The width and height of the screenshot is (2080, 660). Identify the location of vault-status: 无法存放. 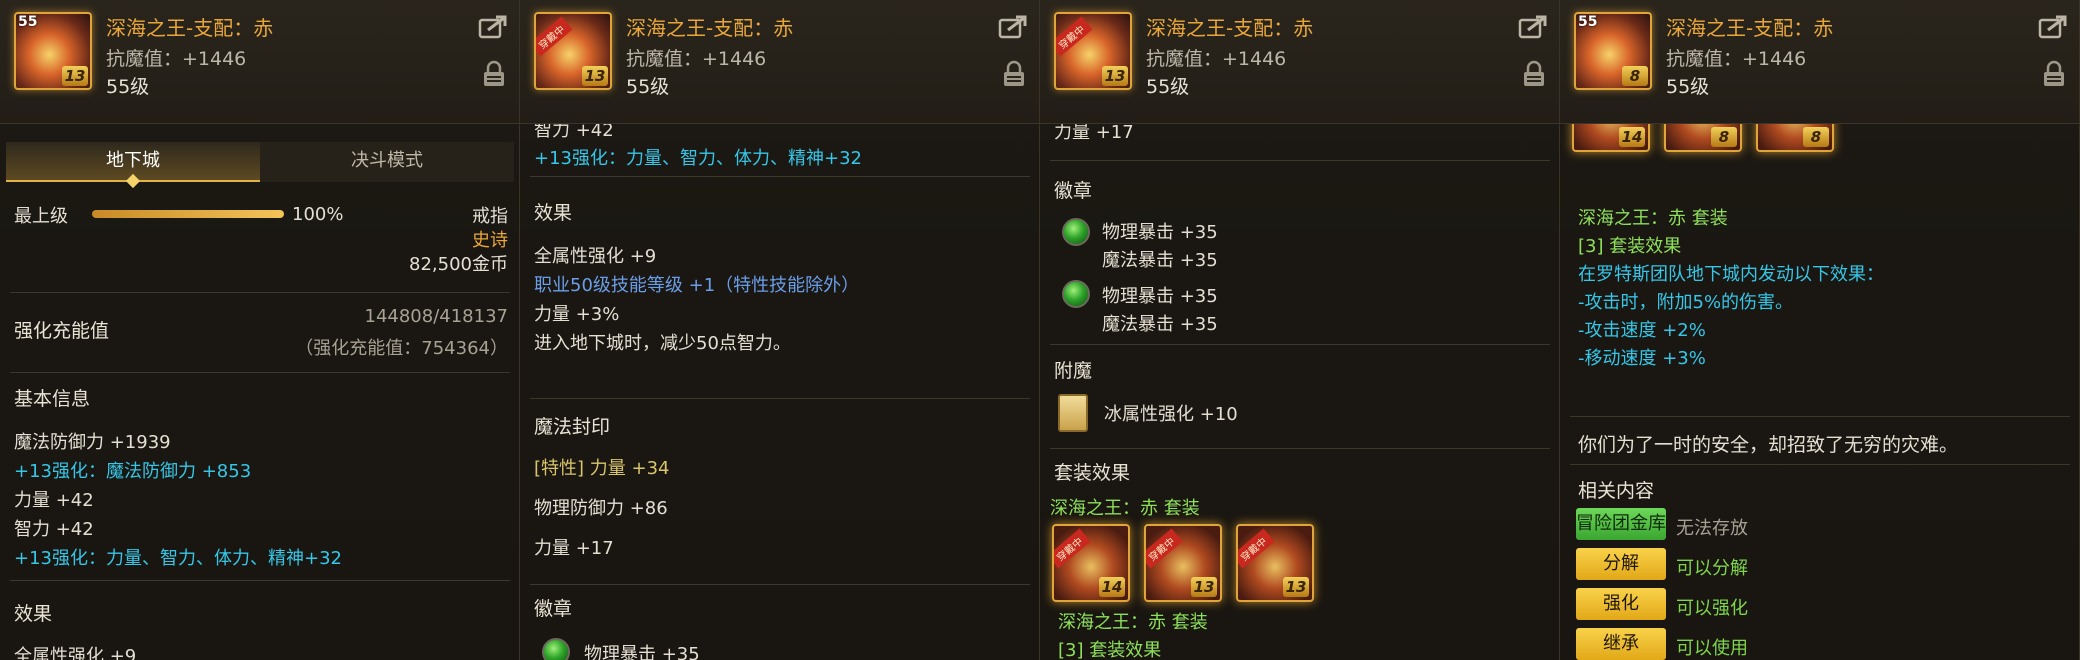
(1712, 528).